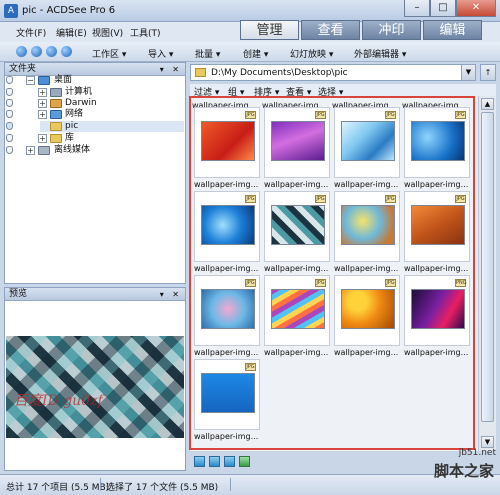 This screenshot has height=495, width=500. I want to click on up-level-button: ↑, so click(488, 72).